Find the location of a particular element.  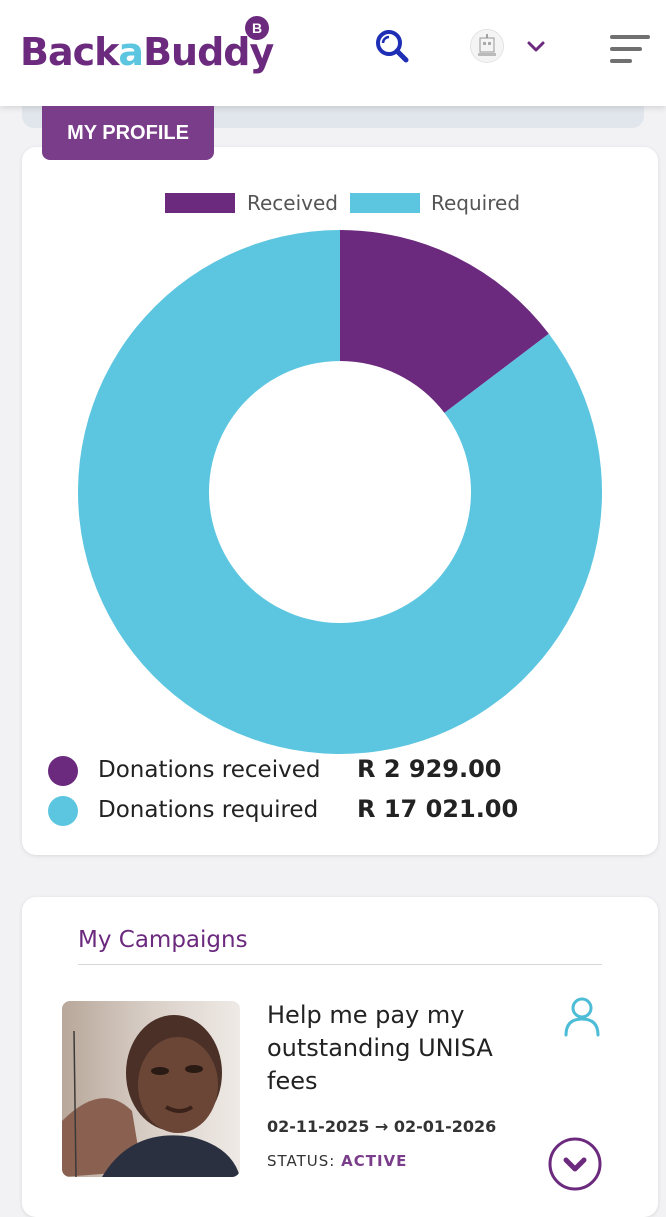

donations-required-value: R 17 021.00 is located at coordinates (438, 809).